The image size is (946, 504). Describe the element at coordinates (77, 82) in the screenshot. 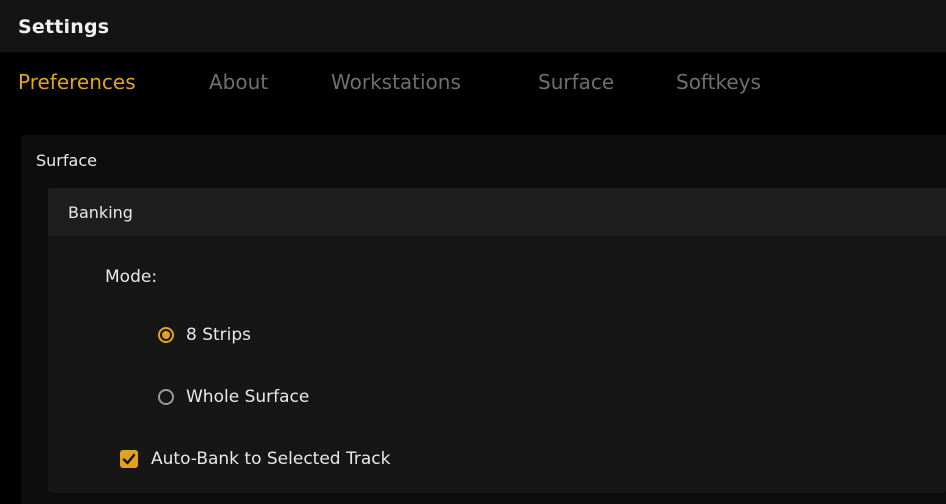

I see `tab-preferences: Preferences` at that location.